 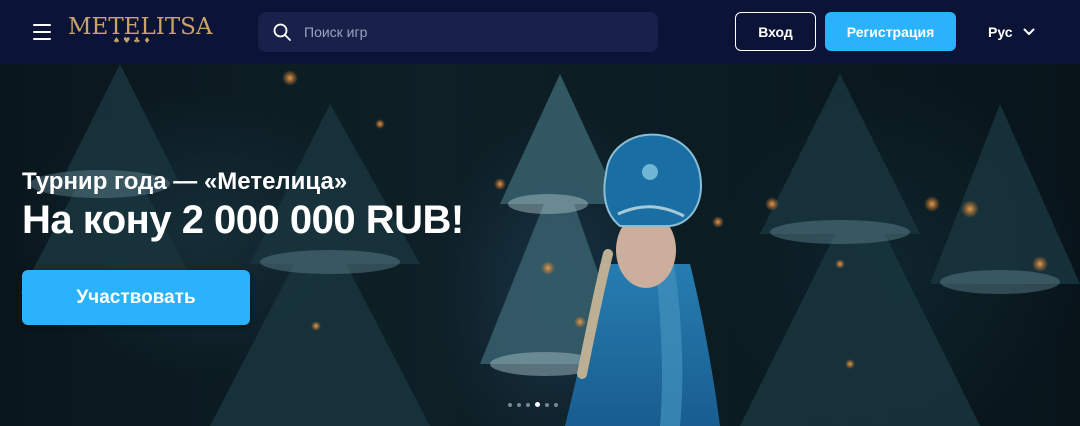 What do you see at coordinates (282, 32) in the screenshot?
I see `search-icon` at bounding box center [282, 32].